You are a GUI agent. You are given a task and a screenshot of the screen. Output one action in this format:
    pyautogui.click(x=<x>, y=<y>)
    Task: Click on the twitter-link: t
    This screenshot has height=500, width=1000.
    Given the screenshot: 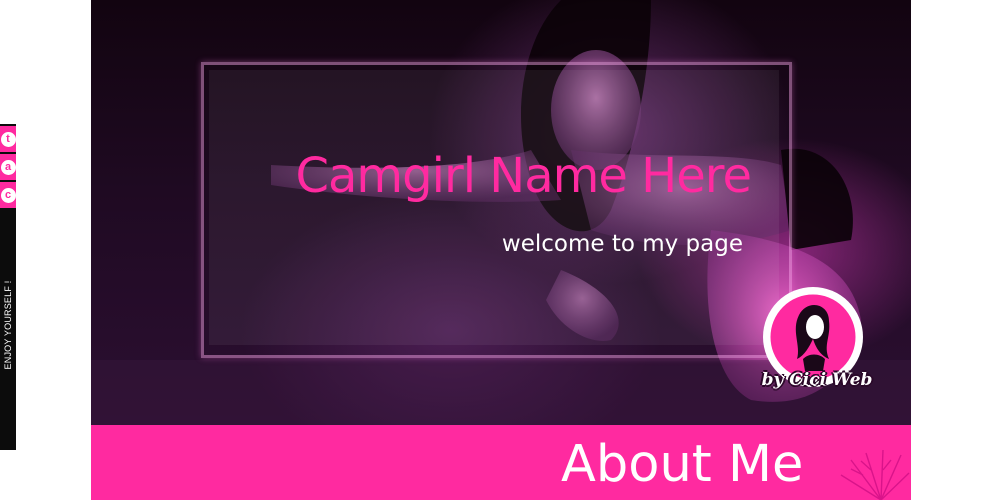 What is the action you would take?
    pyautogui.click(x=8, y=139)
    